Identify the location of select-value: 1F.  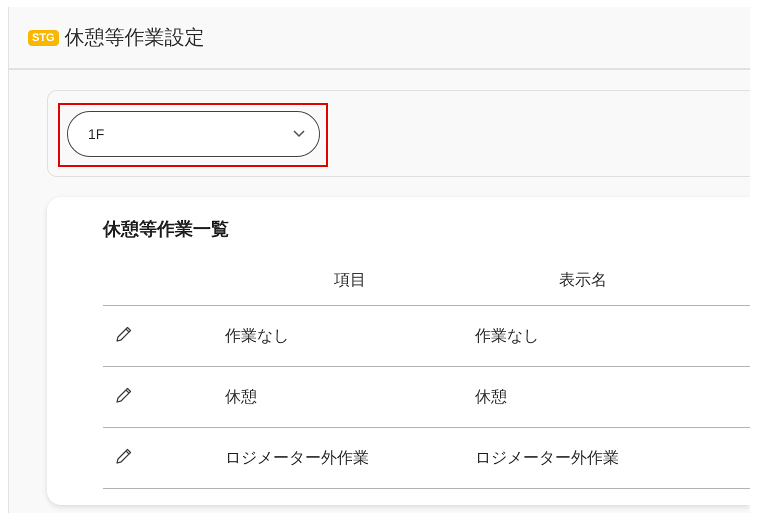
(97, 134).